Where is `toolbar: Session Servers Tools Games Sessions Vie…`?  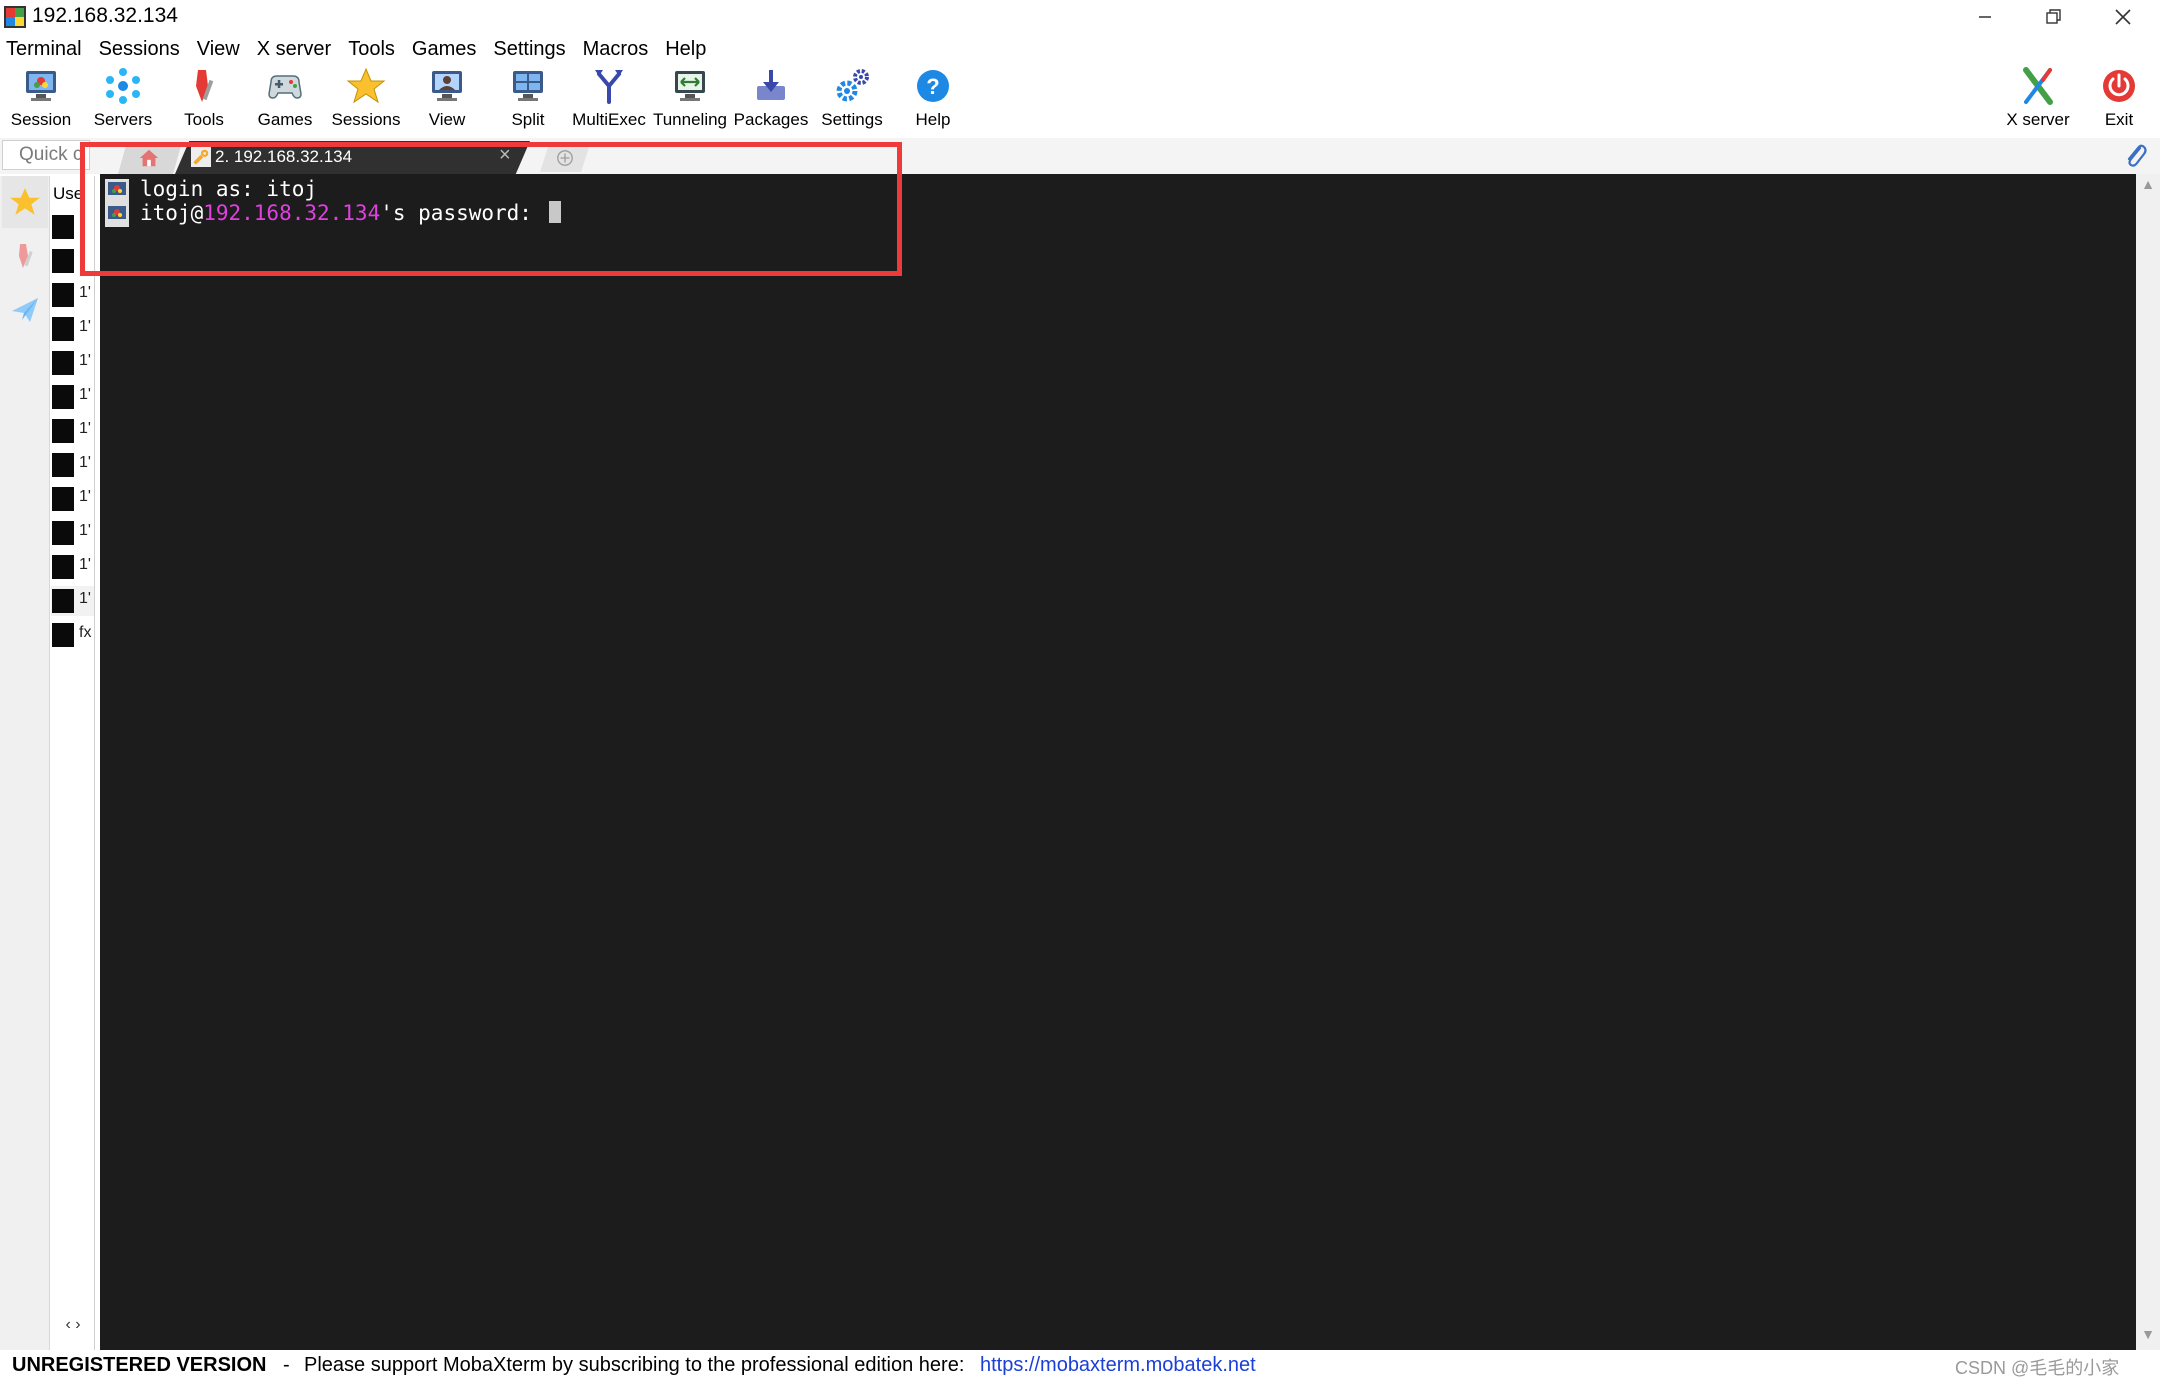 toolbar: Session Servers Tools Games Sessions Vie… is located at coordinates (1080, 99).